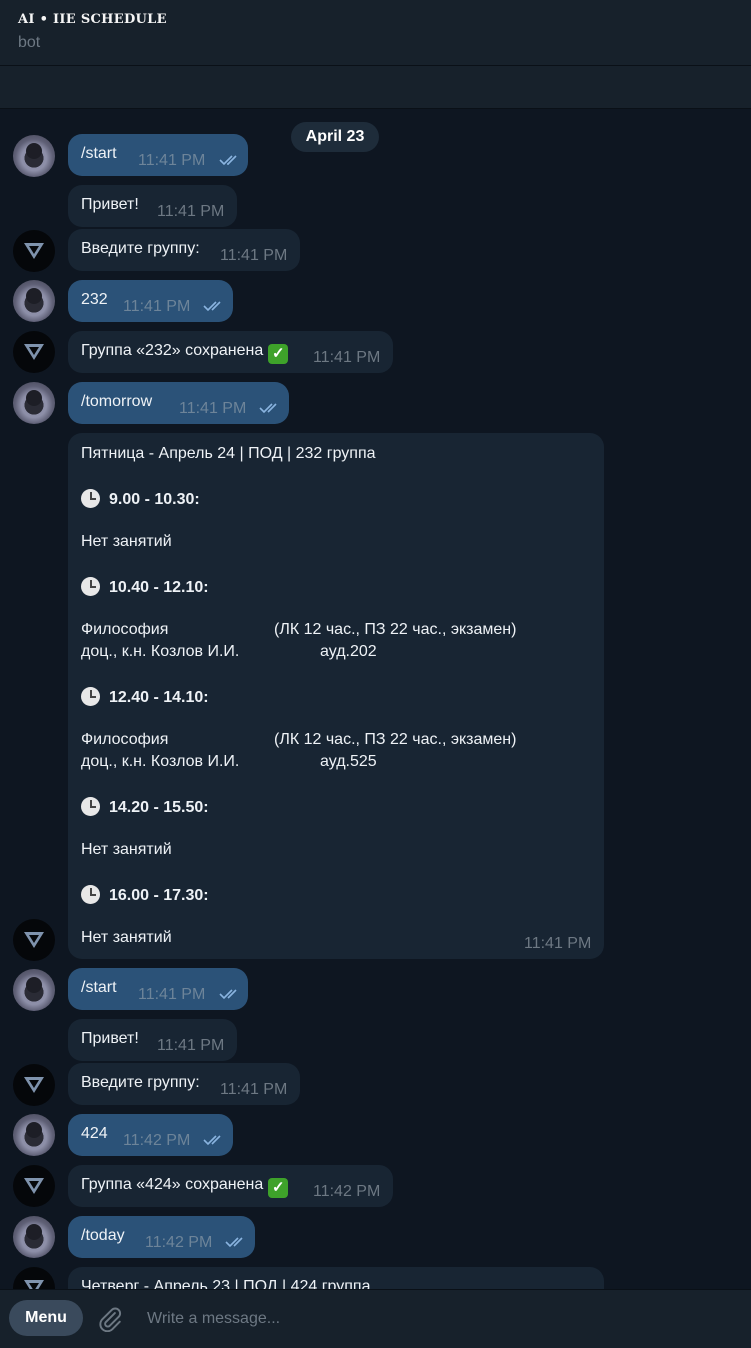 The width and height of the screenshot is (751, 1348). Describe the element at coordinates (375, 87) in the screenshot. I see `header-subbar` at that location.